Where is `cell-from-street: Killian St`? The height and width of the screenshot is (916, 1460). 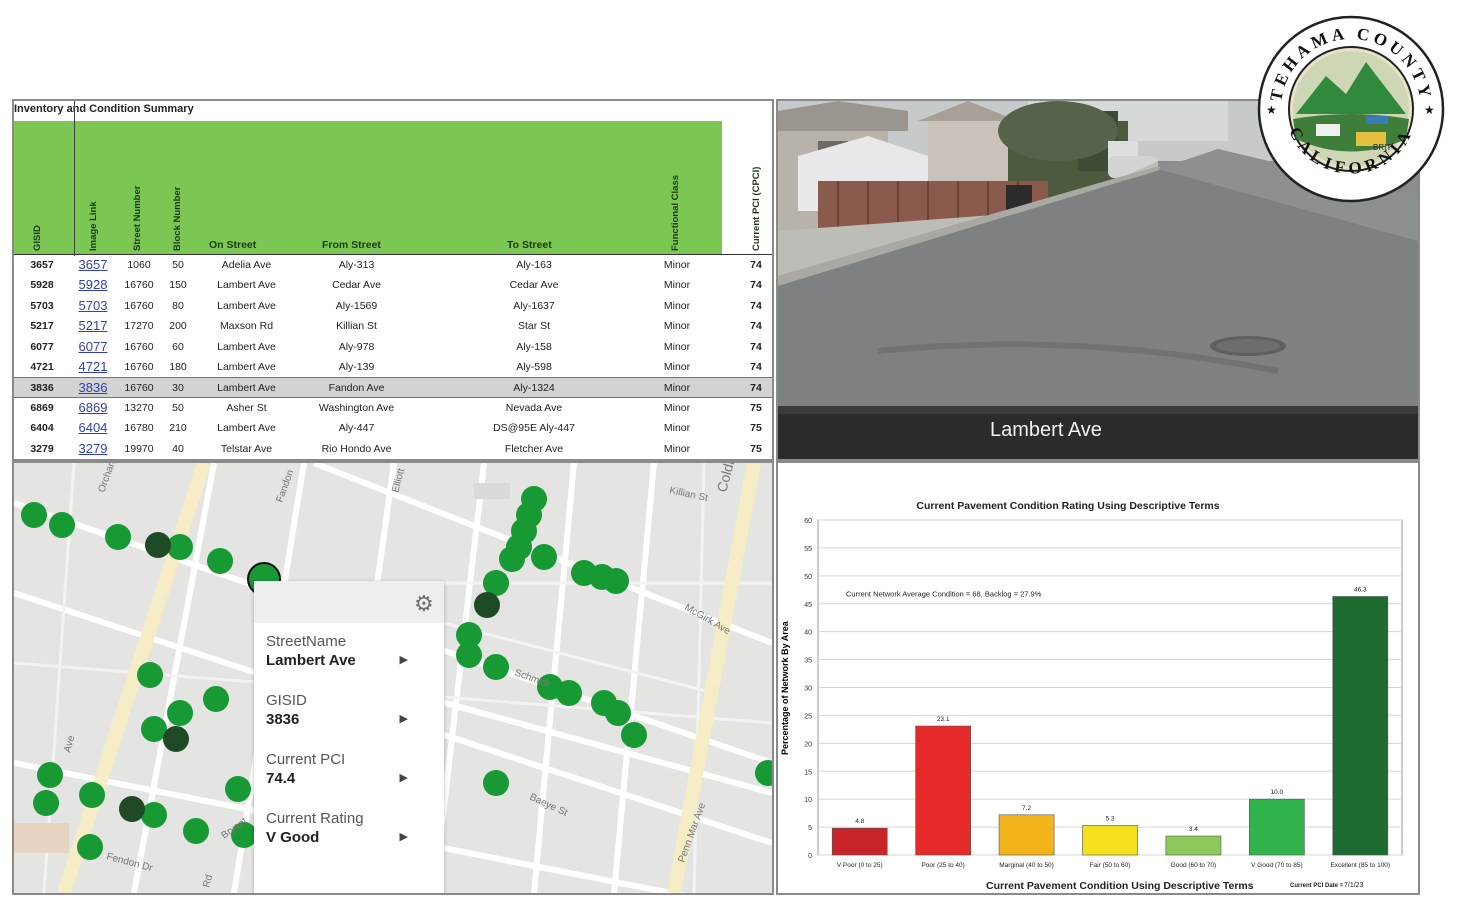 cell-from-street: Killian St is located at coordinates (356, 326).